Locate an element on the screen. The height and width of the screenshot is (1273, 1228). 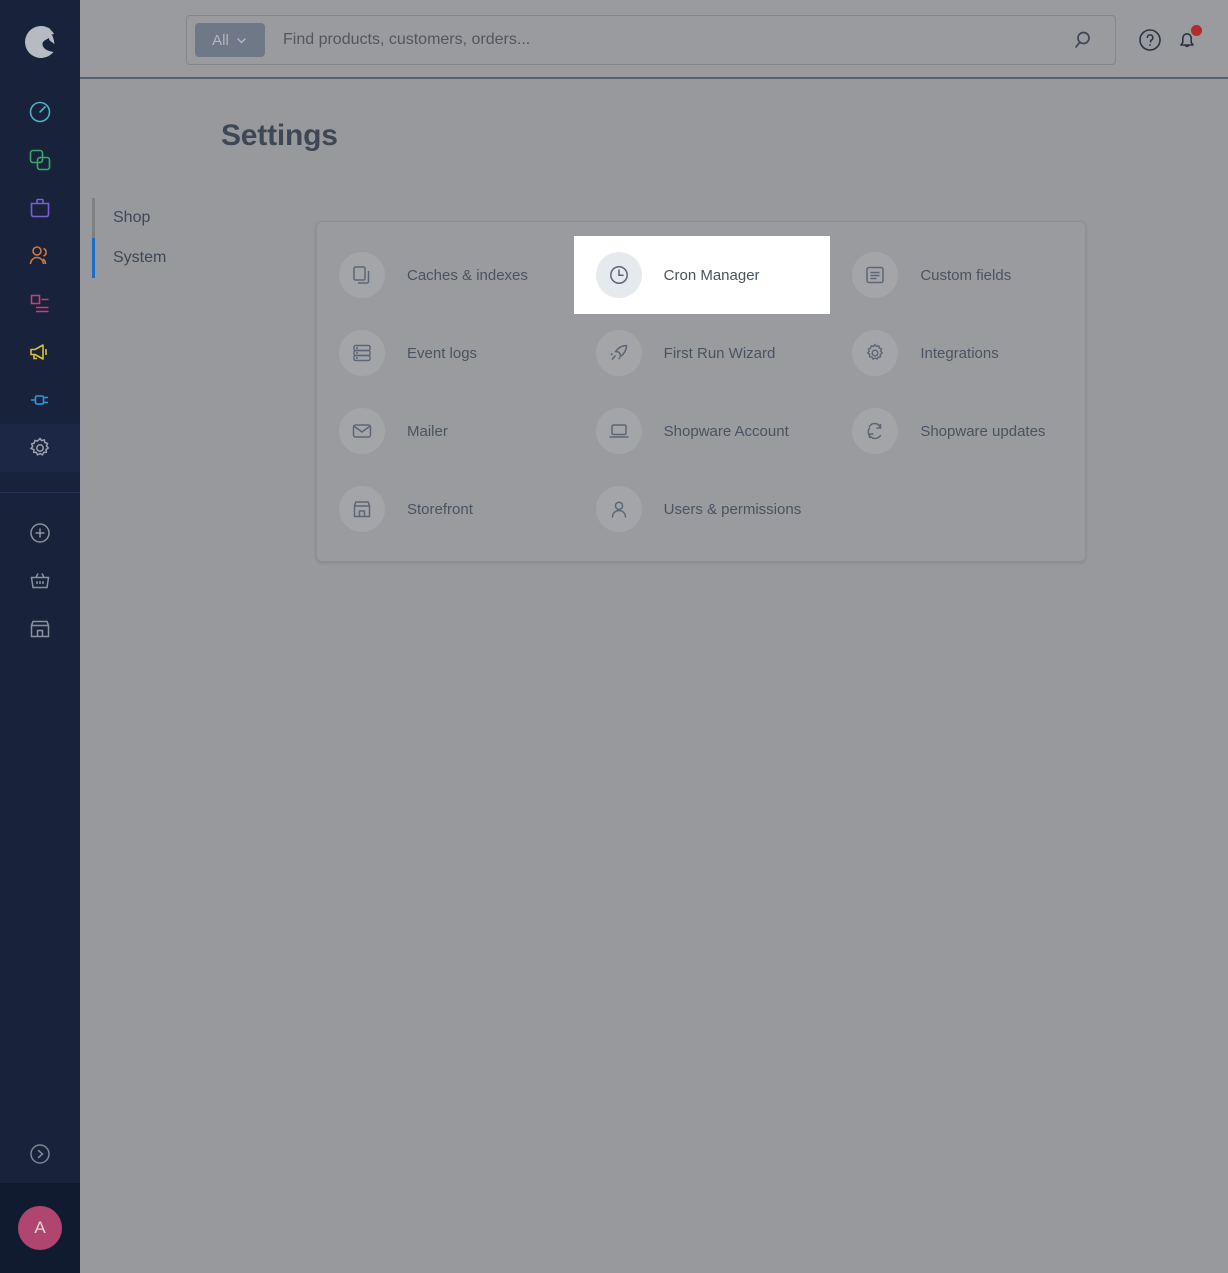
settings-tile-label: Cron Manager is located at coordinates (711, 275).